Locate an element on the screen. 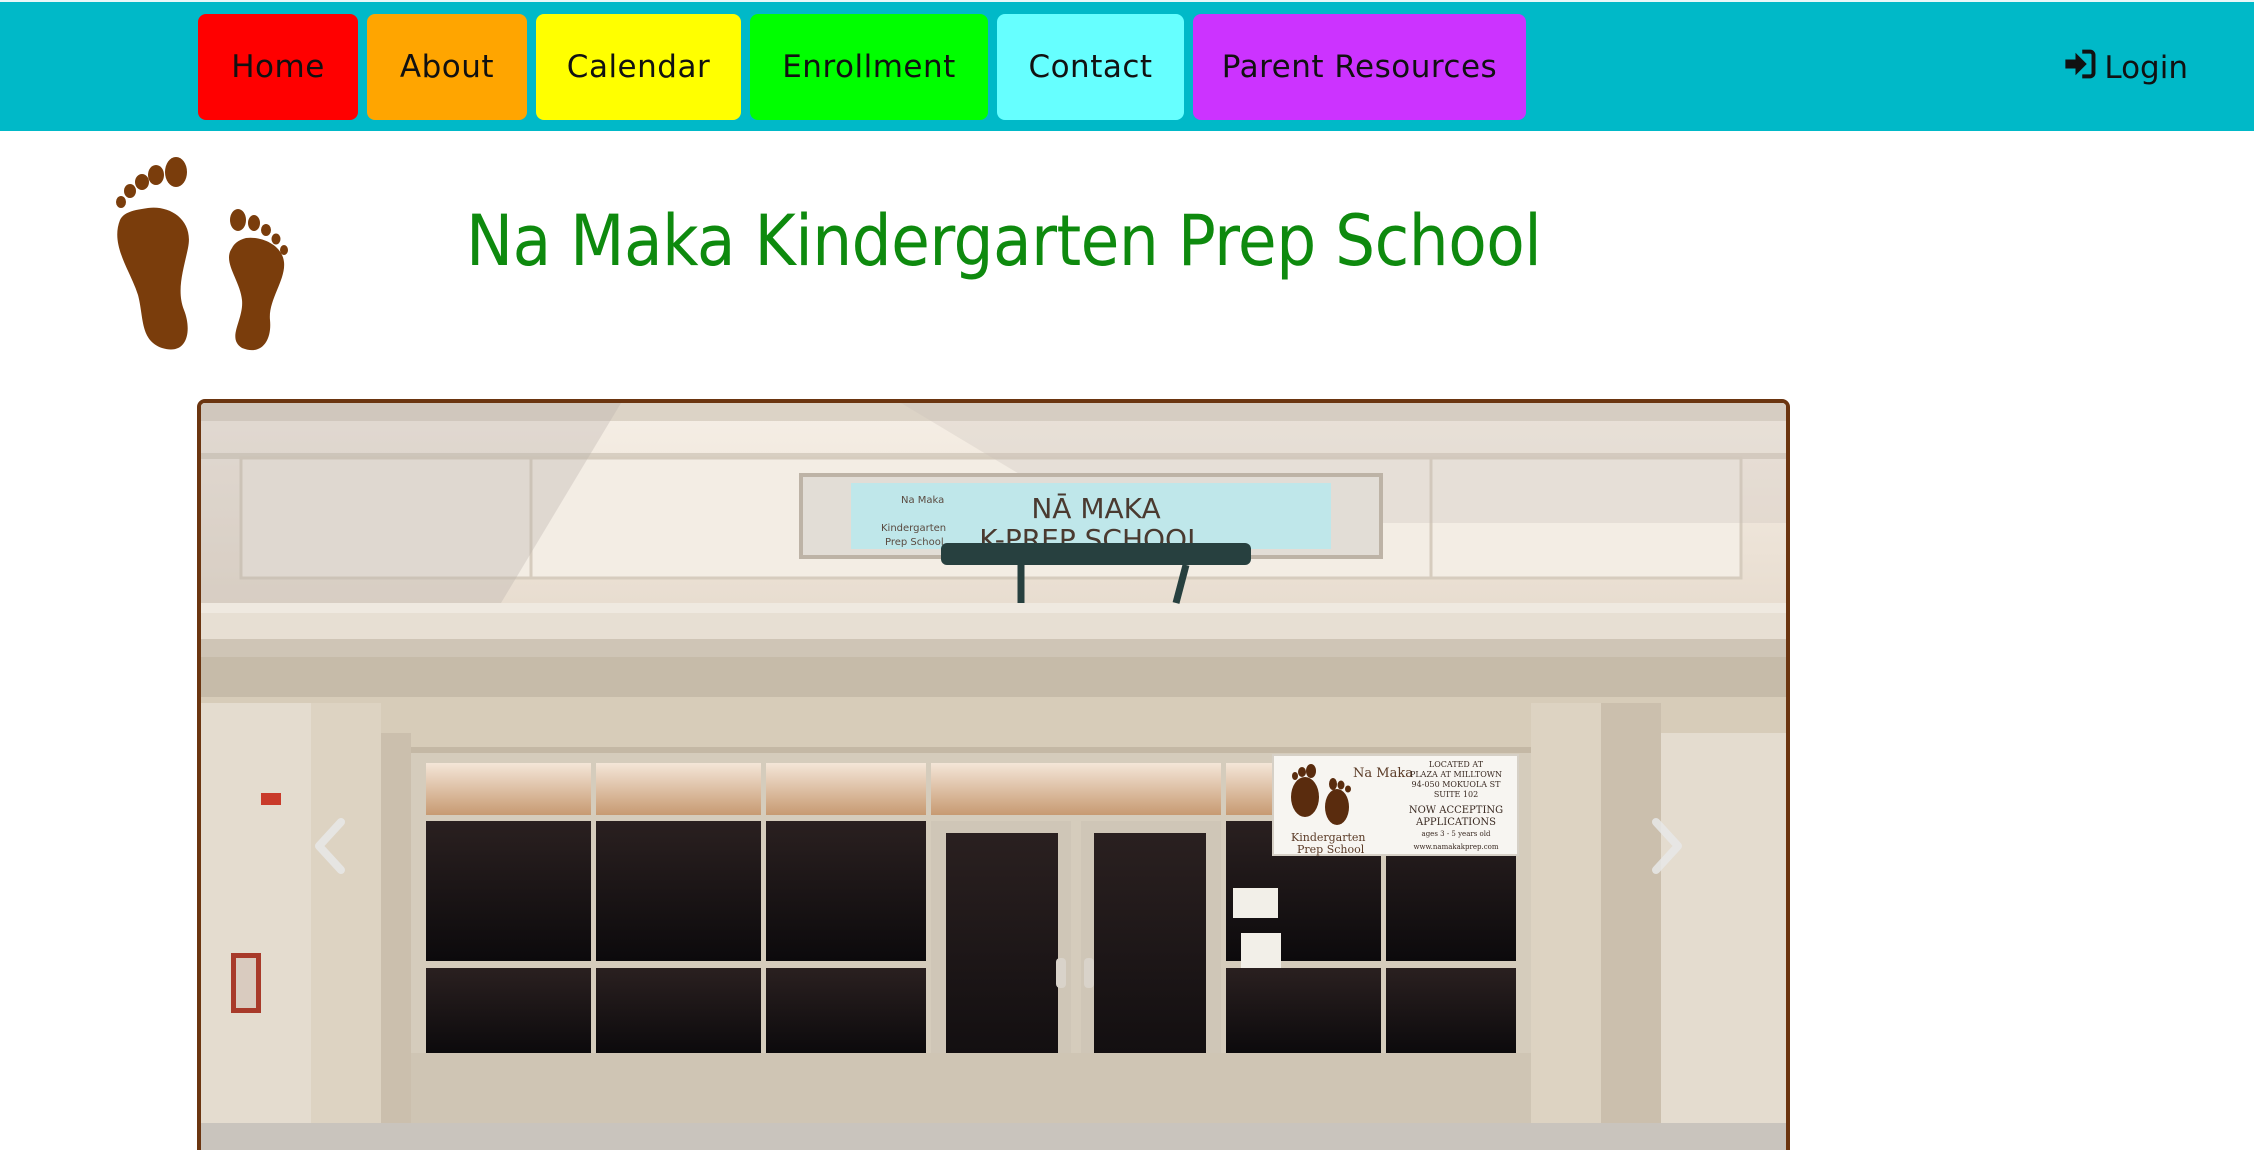  nav-contact: Contact is located at coordinates (1090, 67).